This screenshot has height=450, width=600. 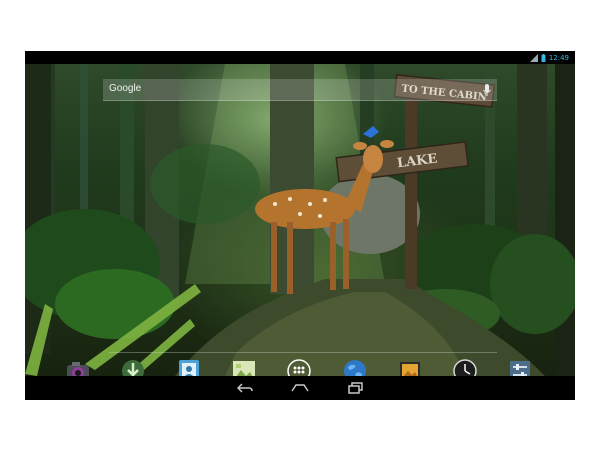 I want to click on battery-icon, so click(x=543, y=57).